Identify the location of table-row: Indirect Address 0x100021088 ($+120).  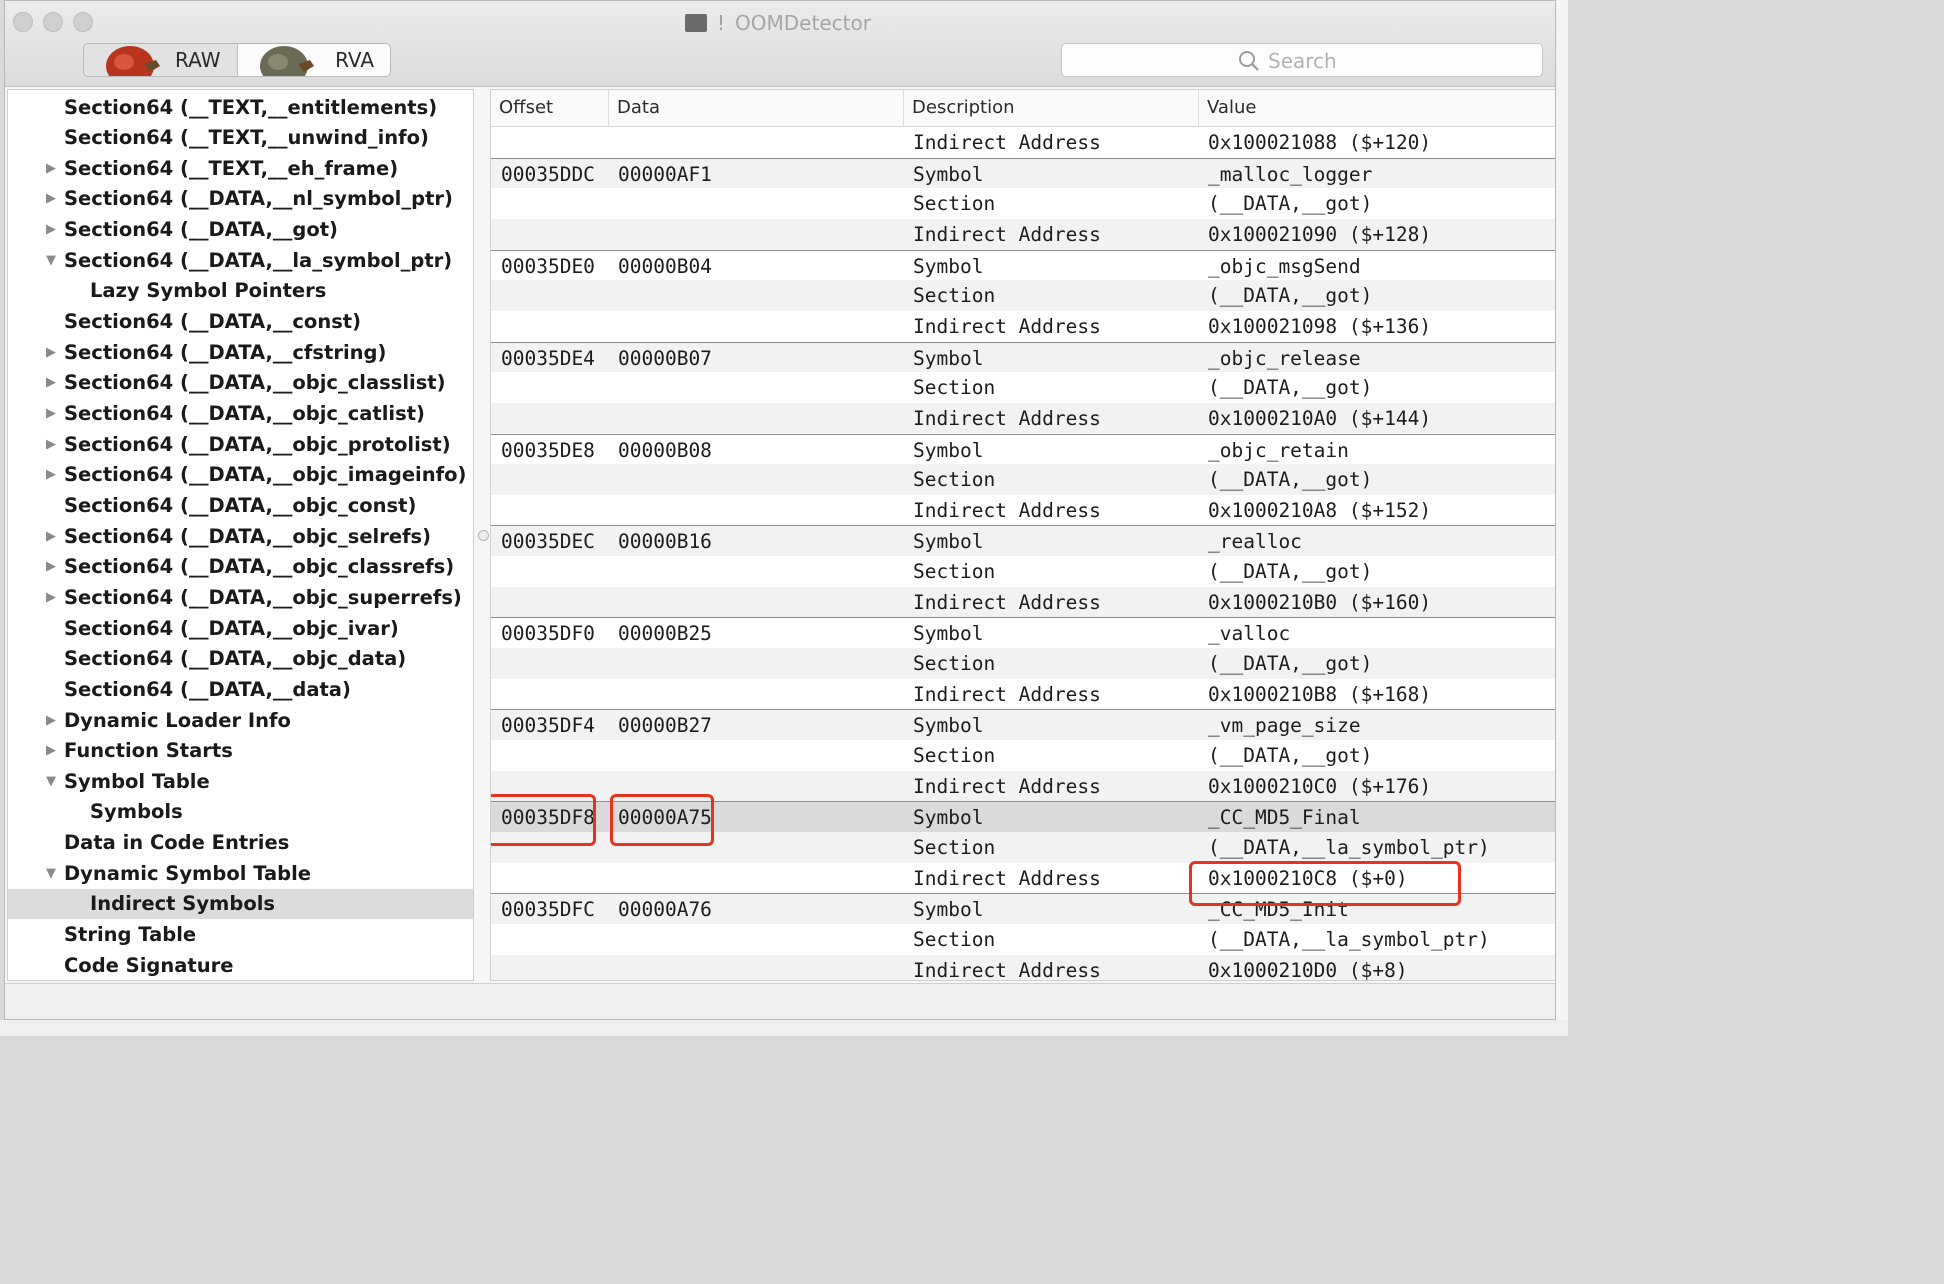
(1023, 142).